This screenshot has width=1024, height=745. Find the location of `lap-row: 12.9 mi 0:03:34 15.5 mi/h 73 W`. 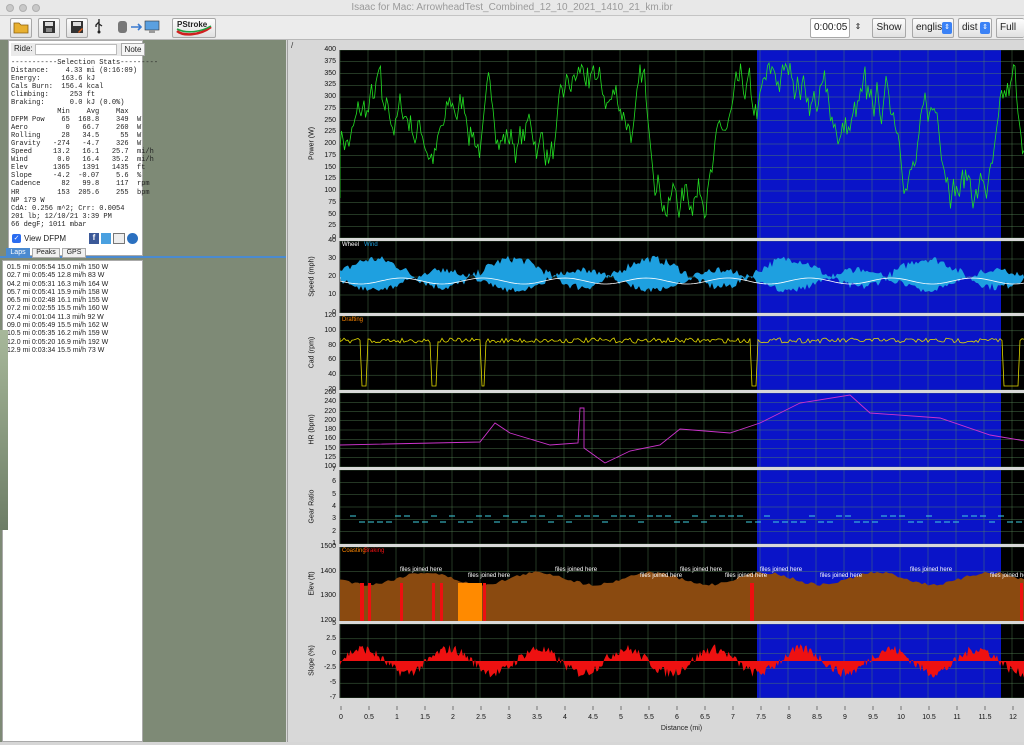

lap-row: 12.9 mi 0:03:34 15.5 mi/h 73 W is located at coordinates (57, 351).